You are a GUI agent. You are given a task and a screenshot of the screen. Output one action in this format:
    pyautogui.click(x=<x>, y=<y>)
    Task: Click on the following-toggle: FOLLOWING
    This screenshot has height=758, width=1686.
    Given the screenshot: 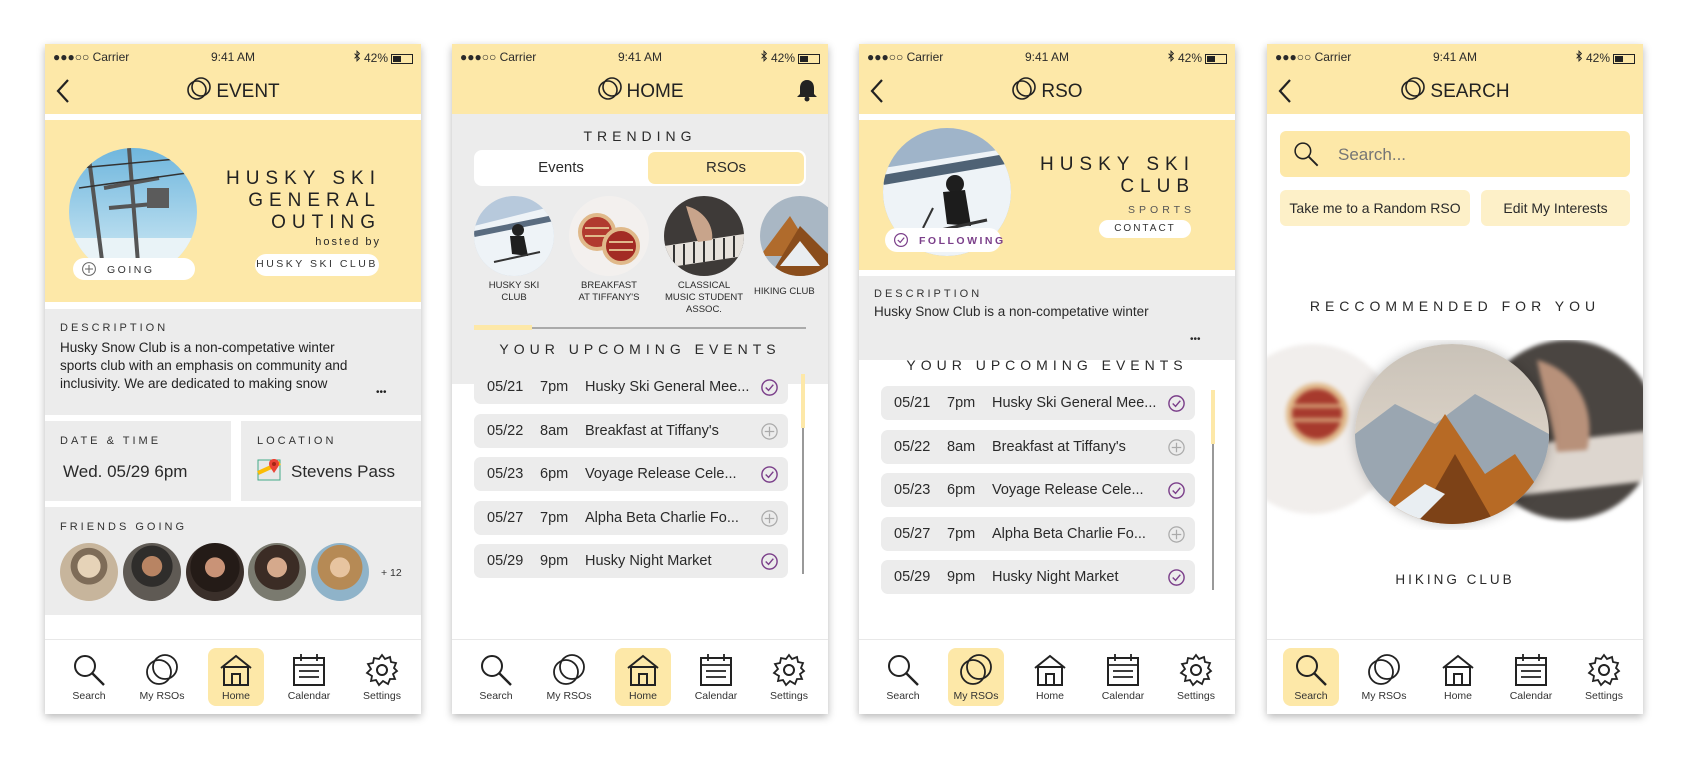 What is the action you would take?
    pyautogui.click(x=944, y=240)
    